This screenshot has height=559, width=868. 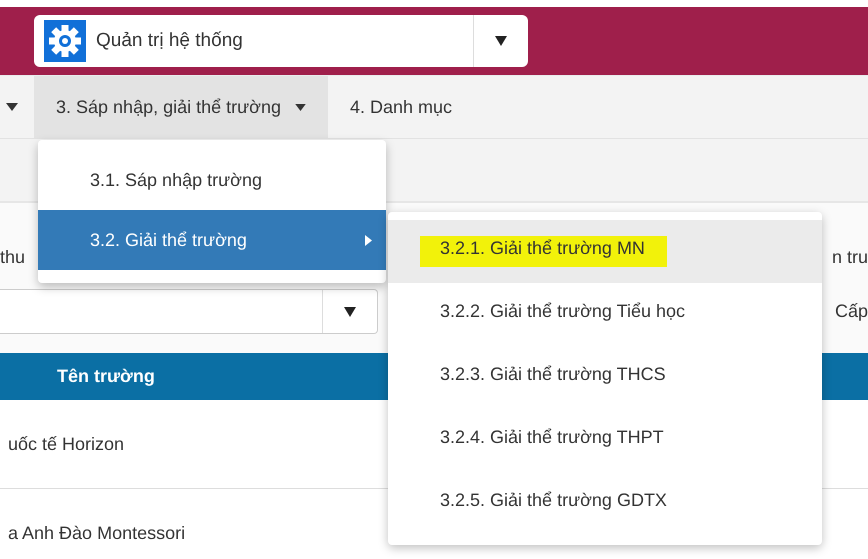 I want to click on submenu-item: 3.2.4. Giải thể trường THPT, so click(x=605, y=440).